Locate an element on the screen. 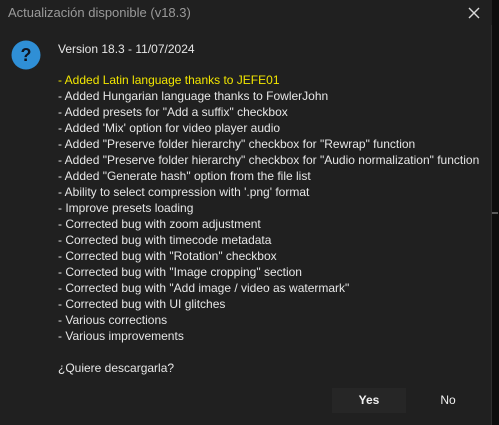  changelog-item: - Various improvements is located at coordinates (121, 336).